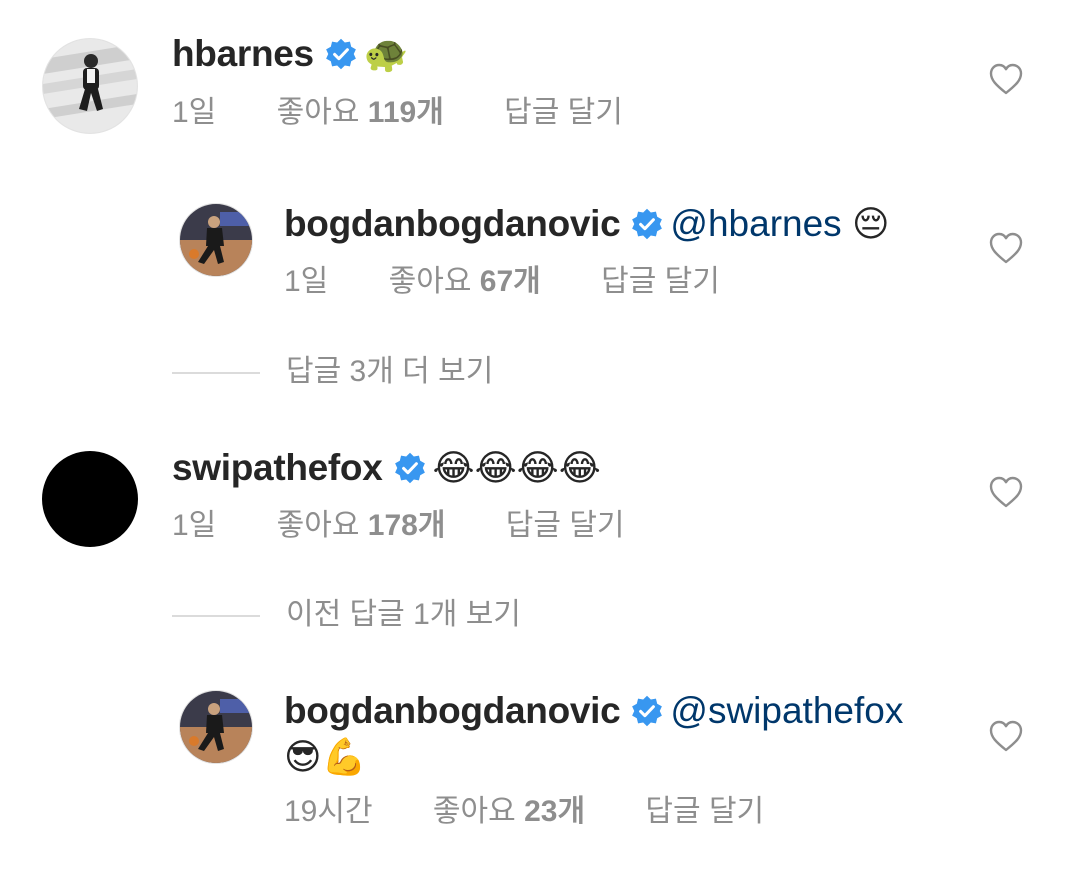 Image resolution: width=1080 pixels, height=874 pixels. I want to click on comment-meta: 19시간 좋아요 23개 답글 달기, so click(524, 812).